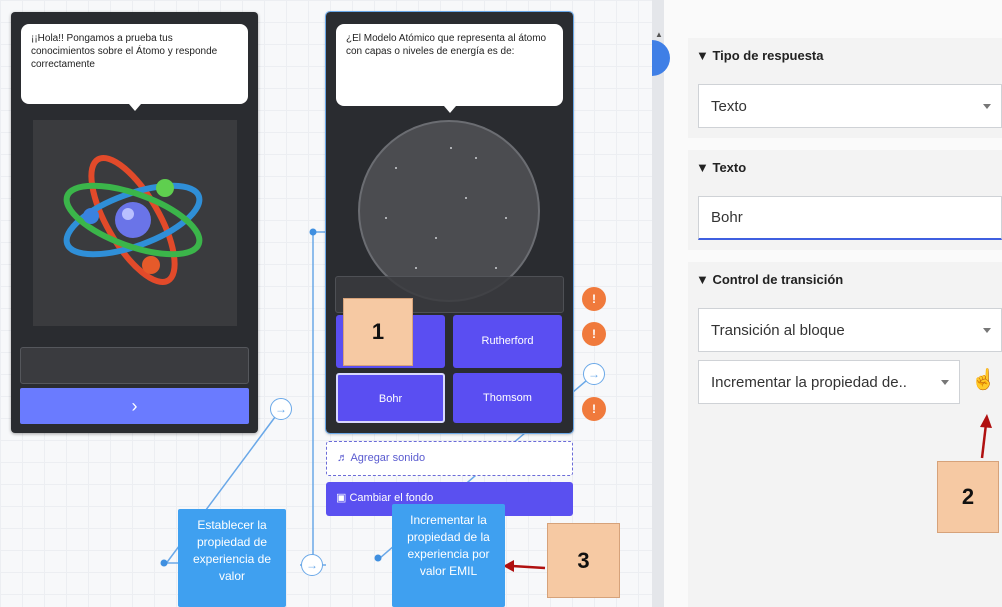  What do you see at coordinates (341, 498) in the screenshot?
I see `image-icon: ▣` at bounding box center [341, 498].